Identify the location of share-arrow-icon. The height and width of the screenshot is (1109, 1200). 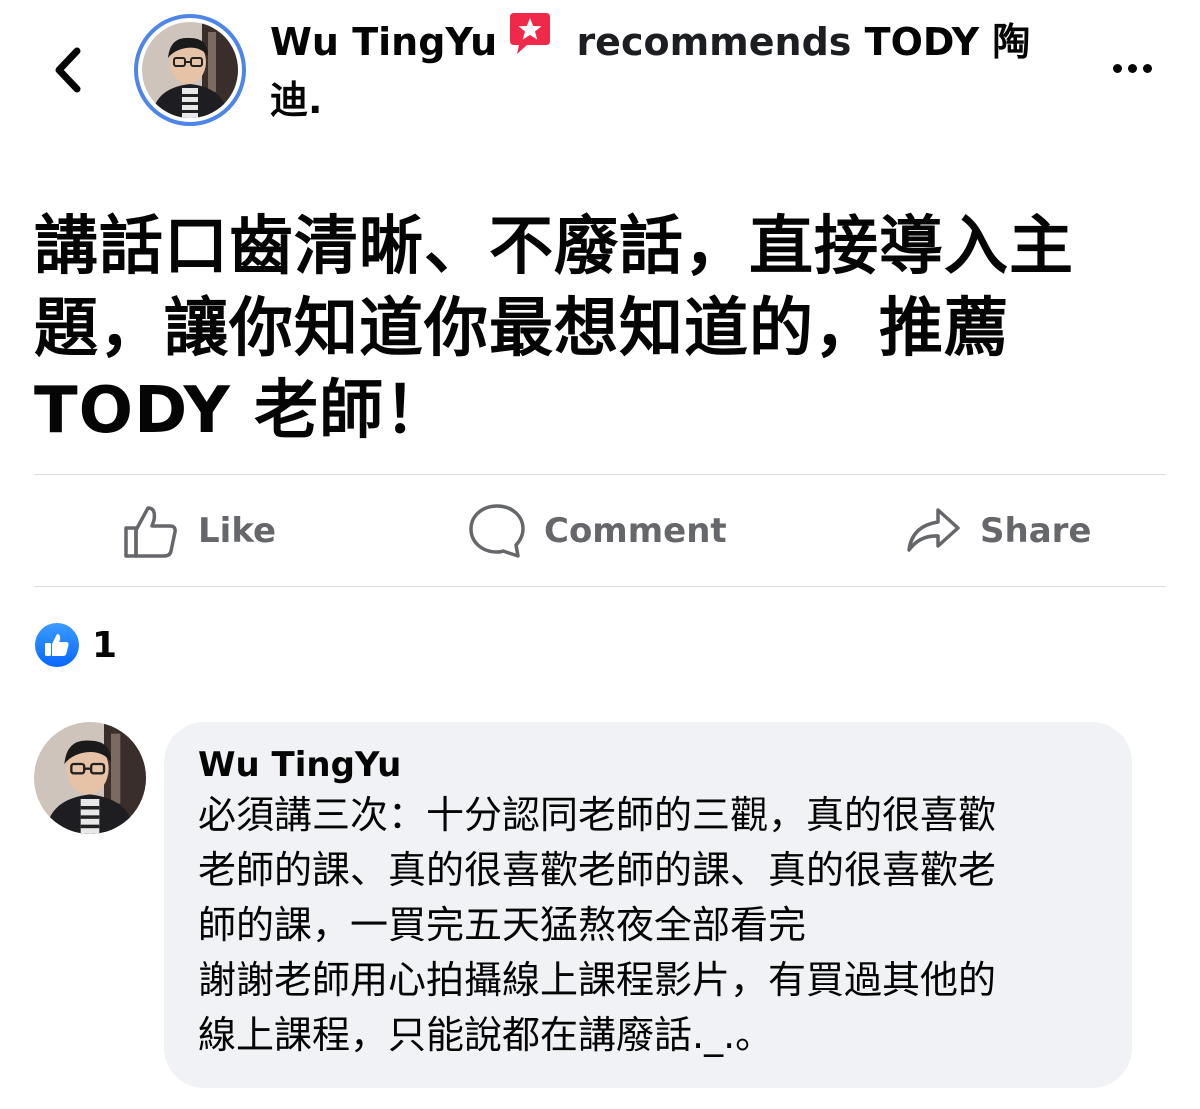
(933, 530).